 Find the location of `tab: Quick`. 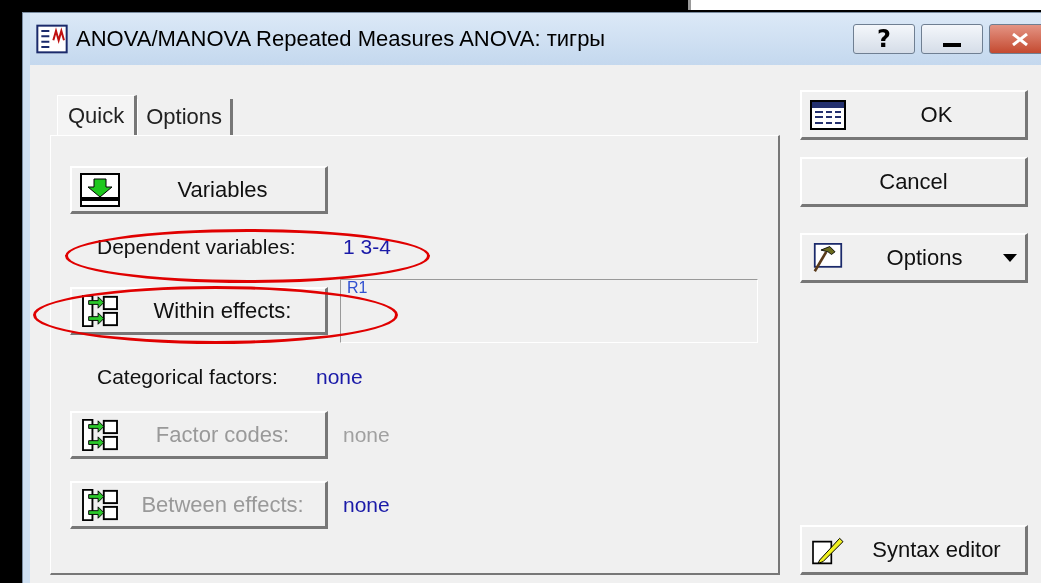

tab: Quick is located at coordinates (97, 115).